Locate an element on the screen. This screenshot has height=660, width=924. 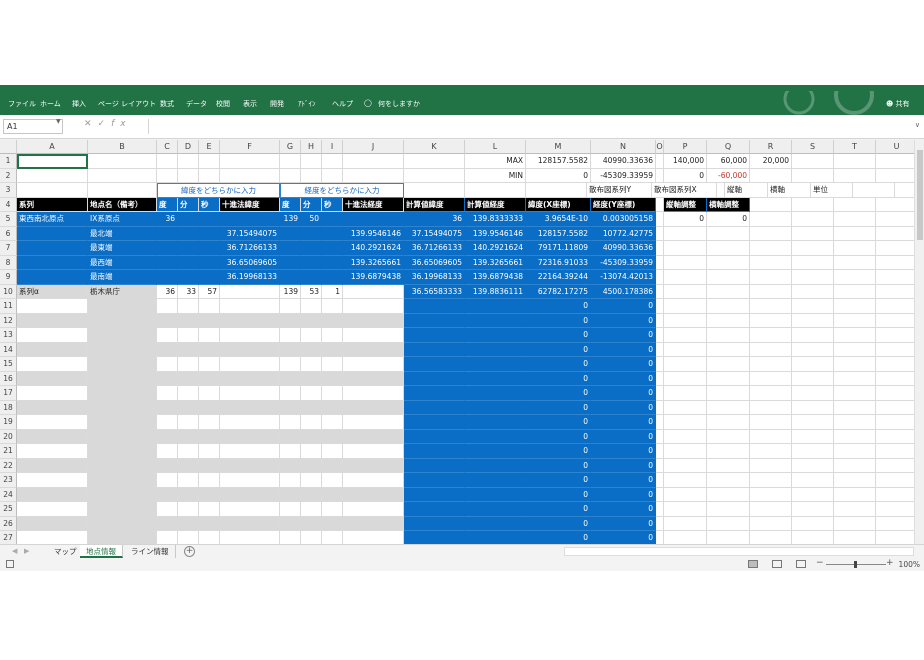
row-header: 21 is located at coordinates (8, 451).